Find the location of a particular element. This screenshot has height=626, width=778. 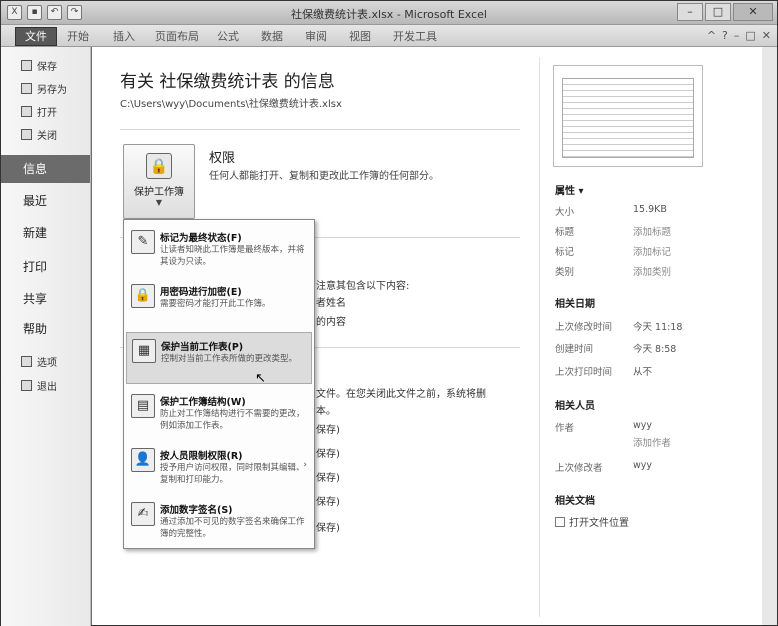

inspect-text: 者姓名 is located at coordinates (331, 303).